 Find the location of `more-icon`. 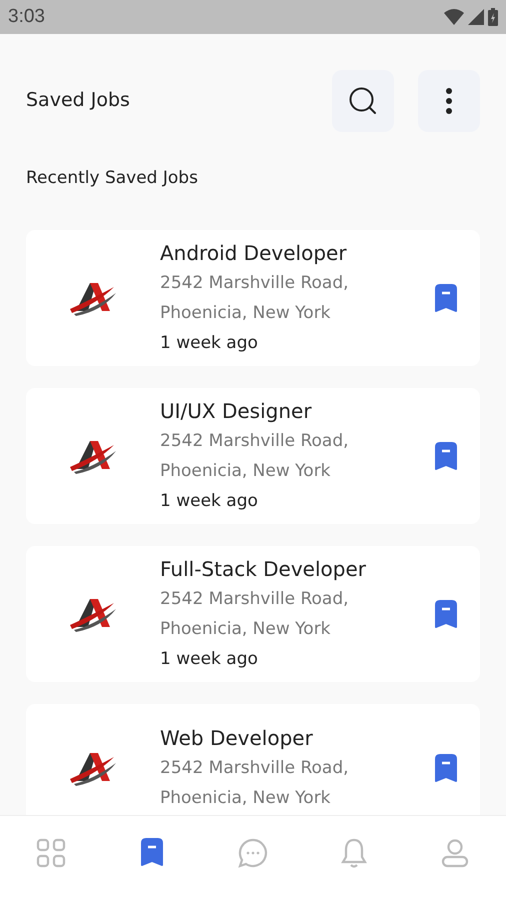

more-icon is located at coordinates (449, 101).